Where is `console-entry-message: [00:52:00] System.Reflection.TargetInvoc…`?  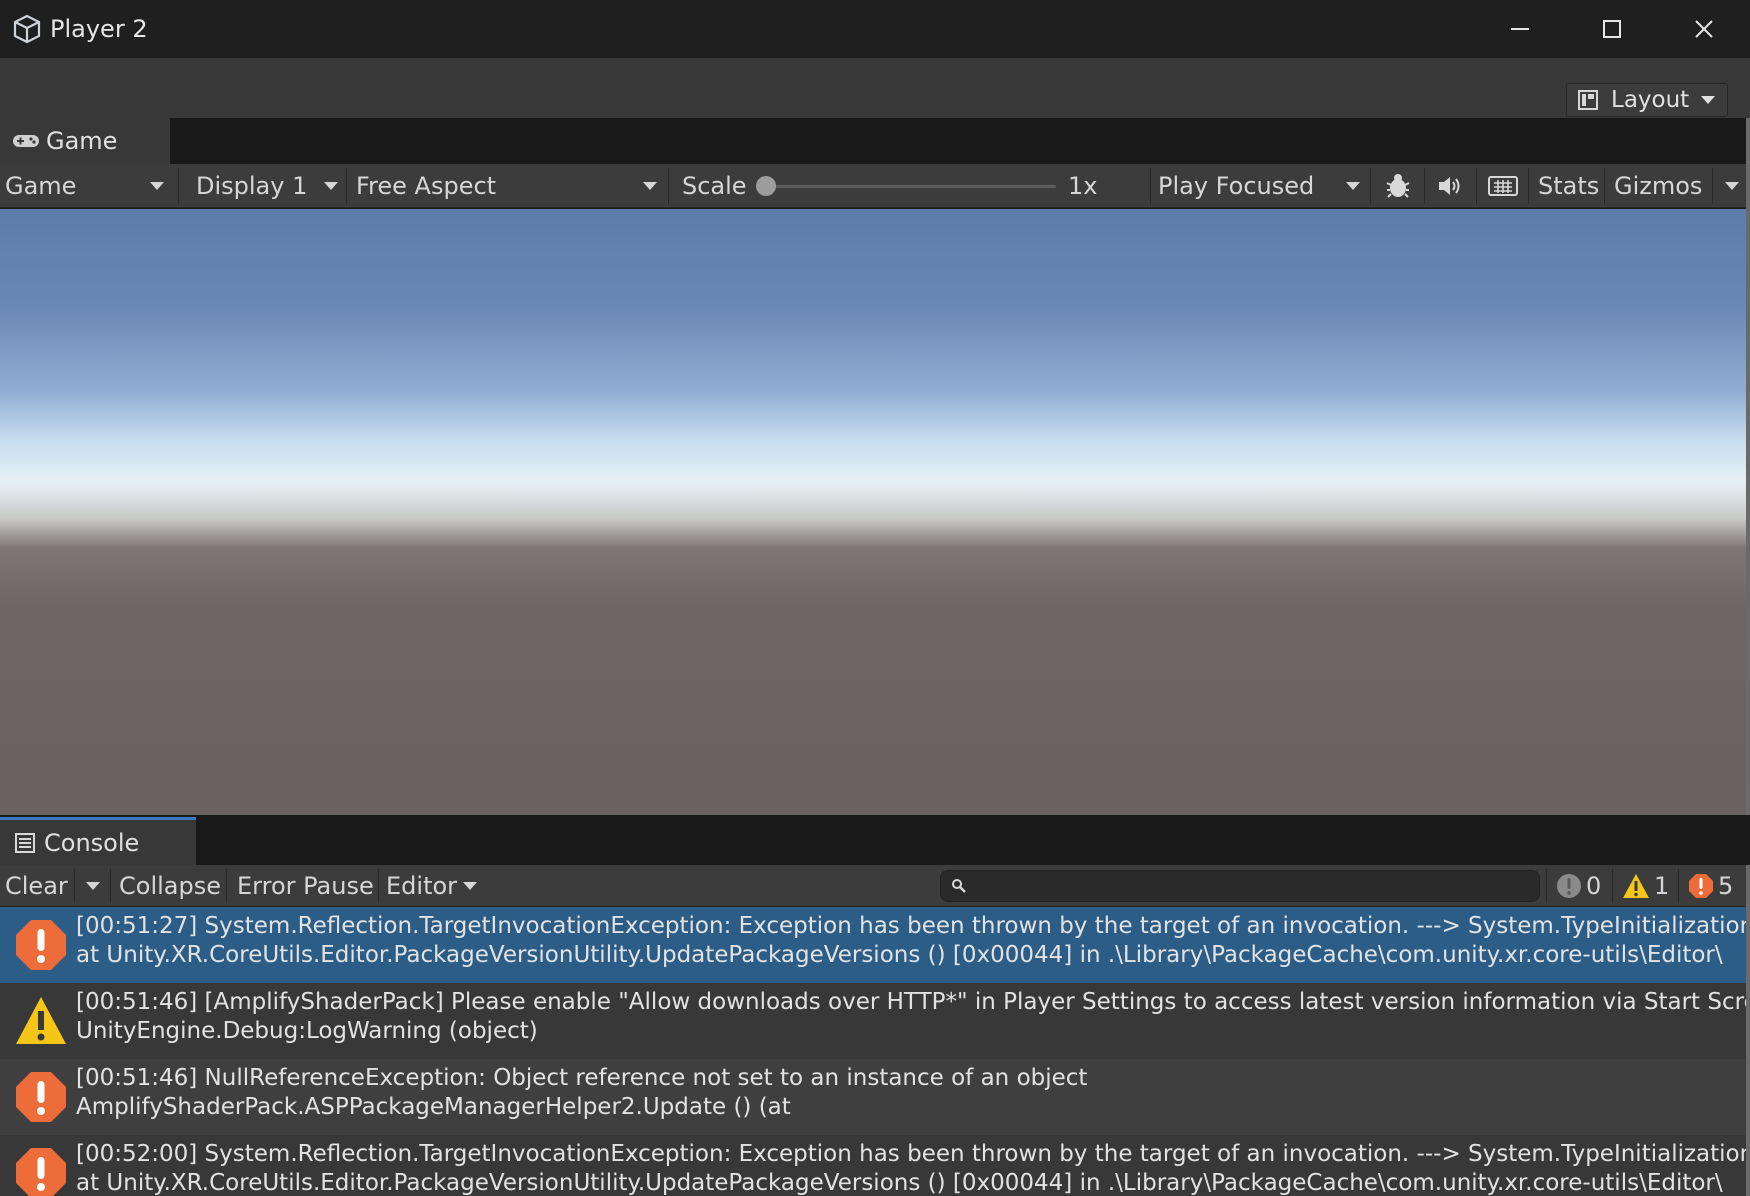
console-entry-message: [00:52:00] System.Reflection.TargetInvoc… is located at coordinates (911, 1154).